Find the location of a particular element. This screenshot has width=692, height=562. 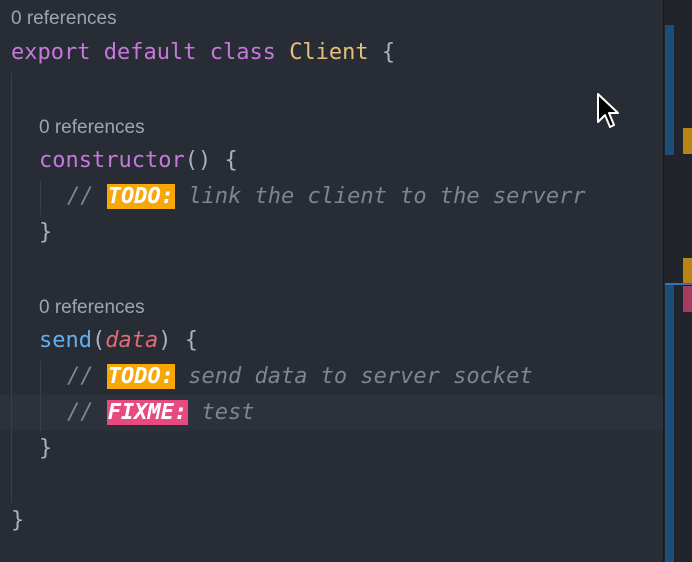

open-paren: ( is located at coordinates (98, 340).